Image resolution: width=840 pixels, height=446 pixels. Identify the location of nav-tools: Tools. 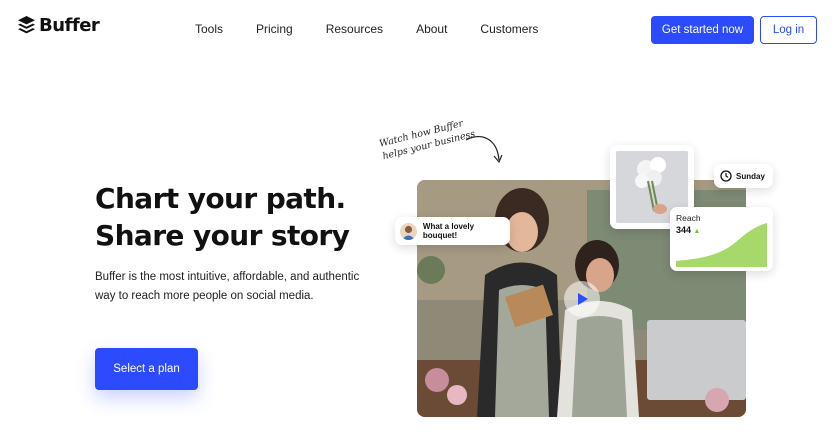
(209, 29).